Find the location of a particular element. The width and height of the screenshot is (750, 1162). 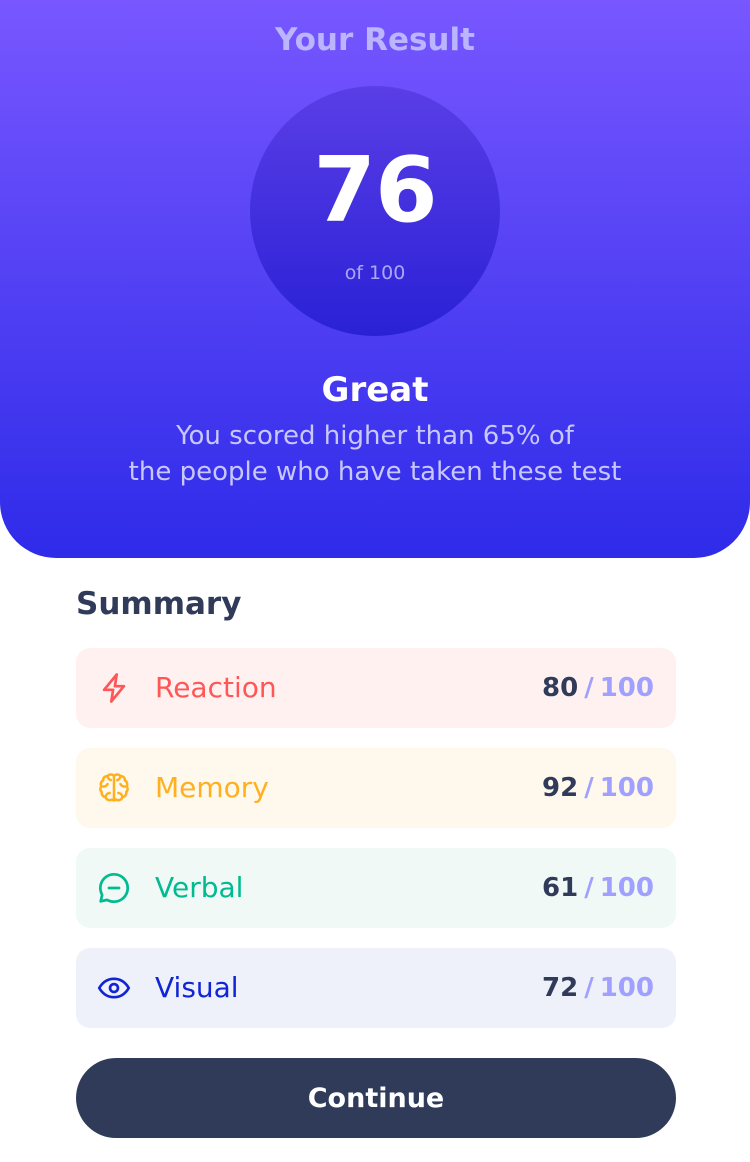

summary-row-label: Memory is located at coordinates (212, 787).